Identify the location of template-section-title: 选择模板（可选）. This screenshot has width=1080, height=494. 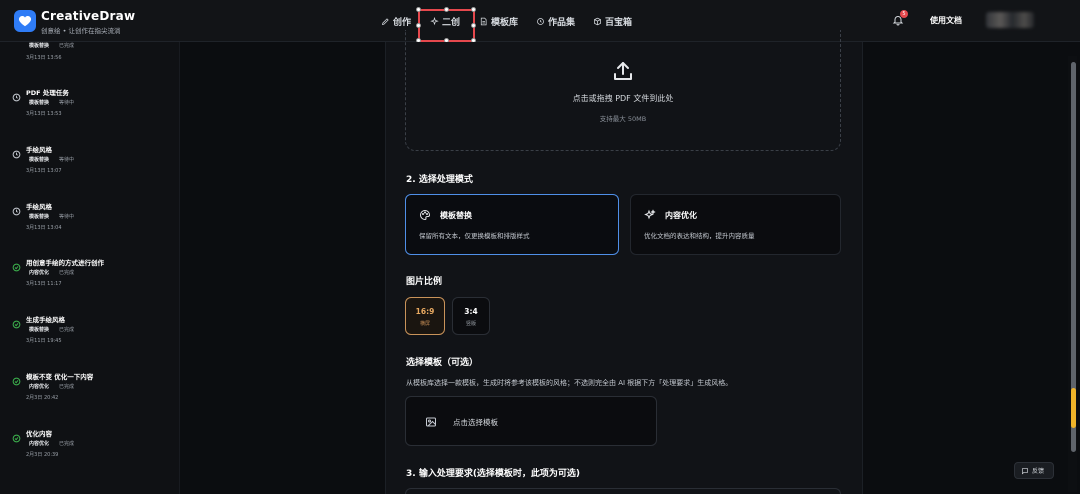
(442, 363).